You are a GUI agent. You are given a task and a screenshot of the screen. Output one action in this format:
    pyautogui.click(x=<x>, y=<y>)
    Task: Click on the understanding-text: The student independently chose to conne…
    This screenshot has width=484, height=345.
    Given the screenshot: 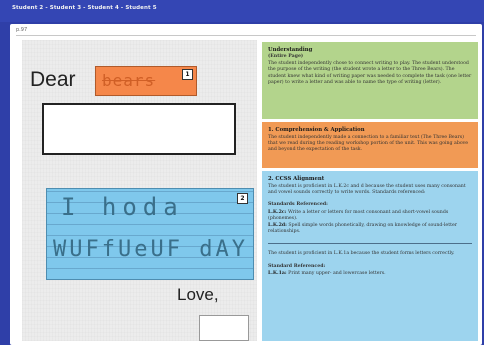 What is the action you would take?
    pyautogui.click(x=370, y=73)
    